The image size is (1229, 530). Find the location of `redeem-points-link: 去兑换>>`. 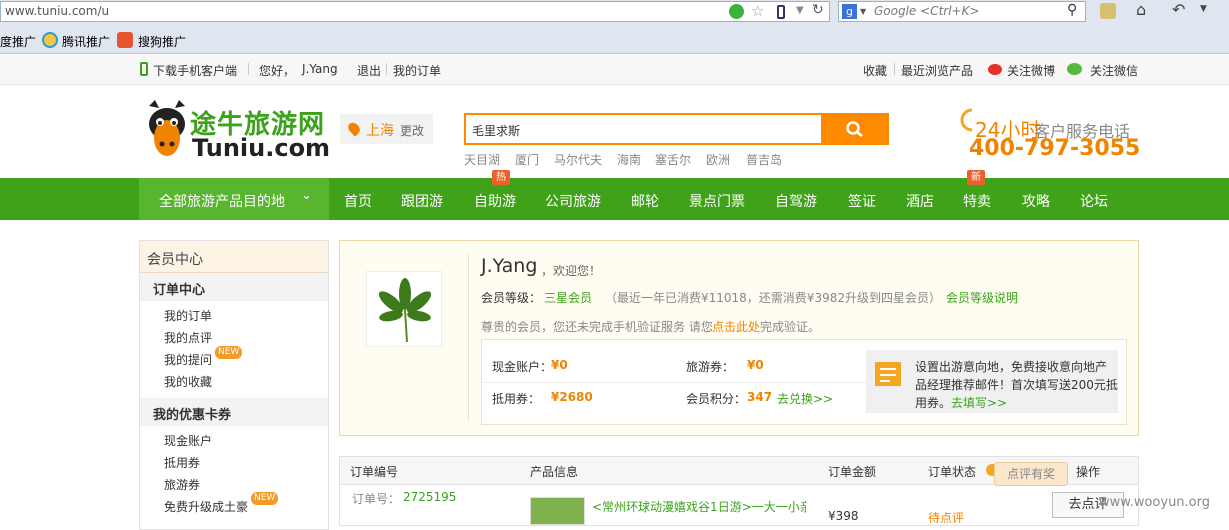

redeem-points-link: 去兑换>> is located at coordinates (805, 398).